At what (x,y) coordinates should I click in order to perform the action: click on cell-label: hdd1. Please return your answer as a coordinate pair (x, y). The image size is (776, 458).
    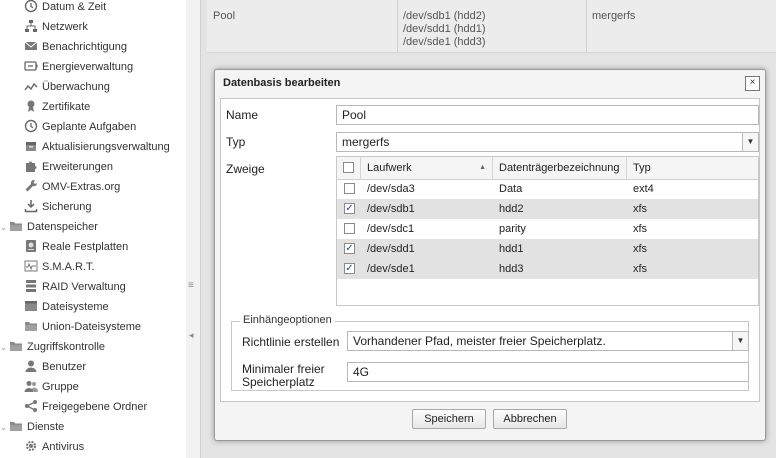
    Looking at the image, I should click on (511, 249).